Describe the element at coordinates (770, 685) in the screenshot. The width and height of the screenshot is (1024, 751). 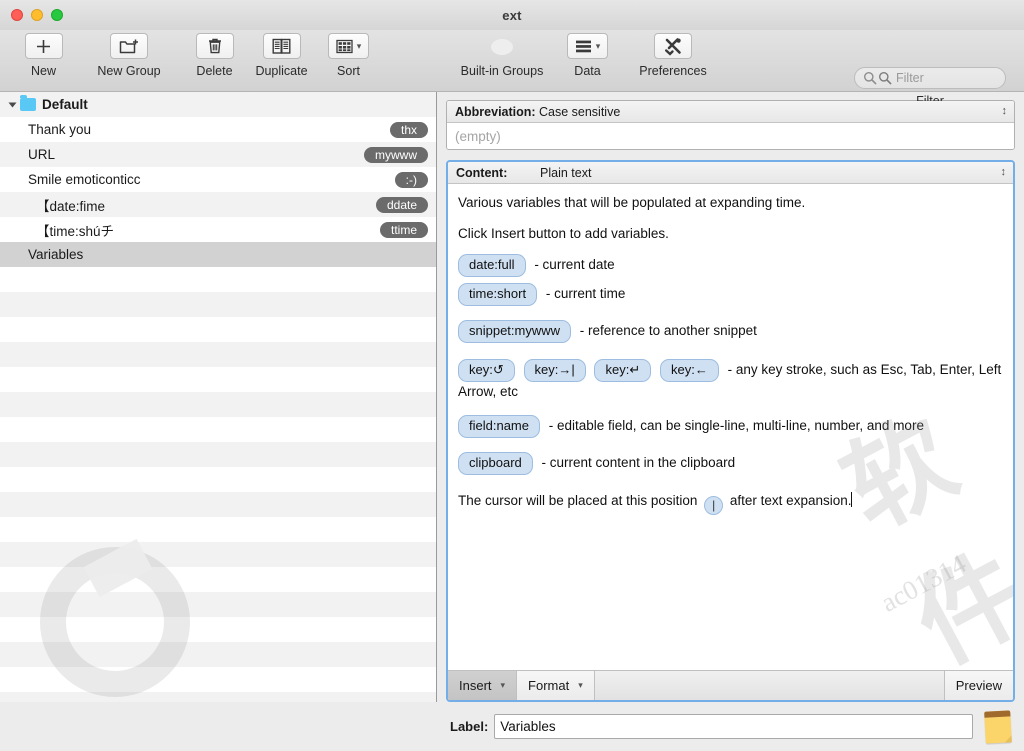
I see `toolbar-spacer` at that location.